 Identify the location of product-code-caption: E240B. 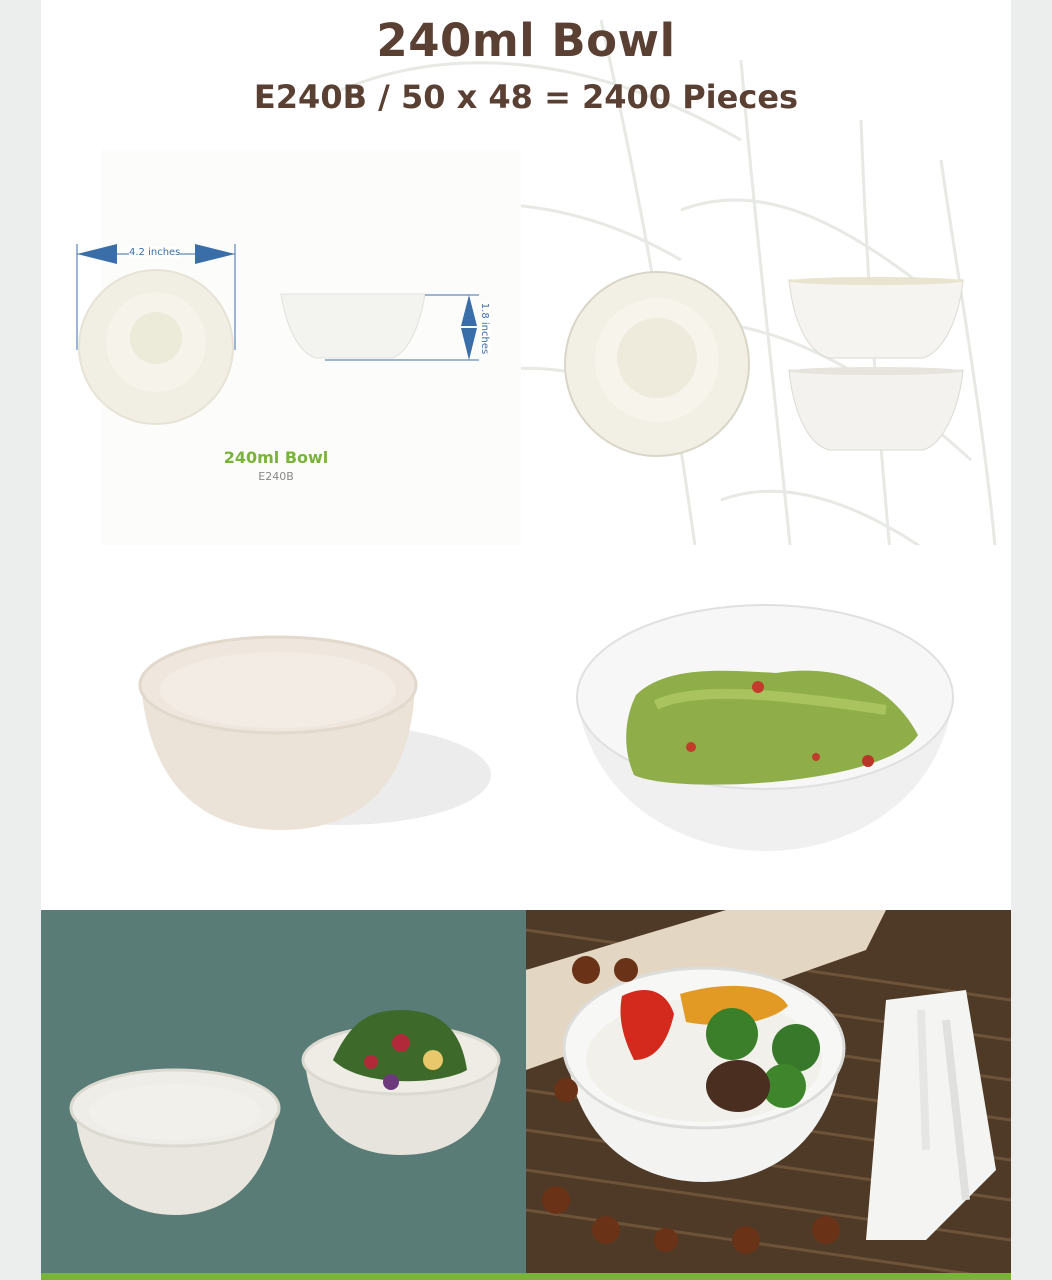
(276, 476).